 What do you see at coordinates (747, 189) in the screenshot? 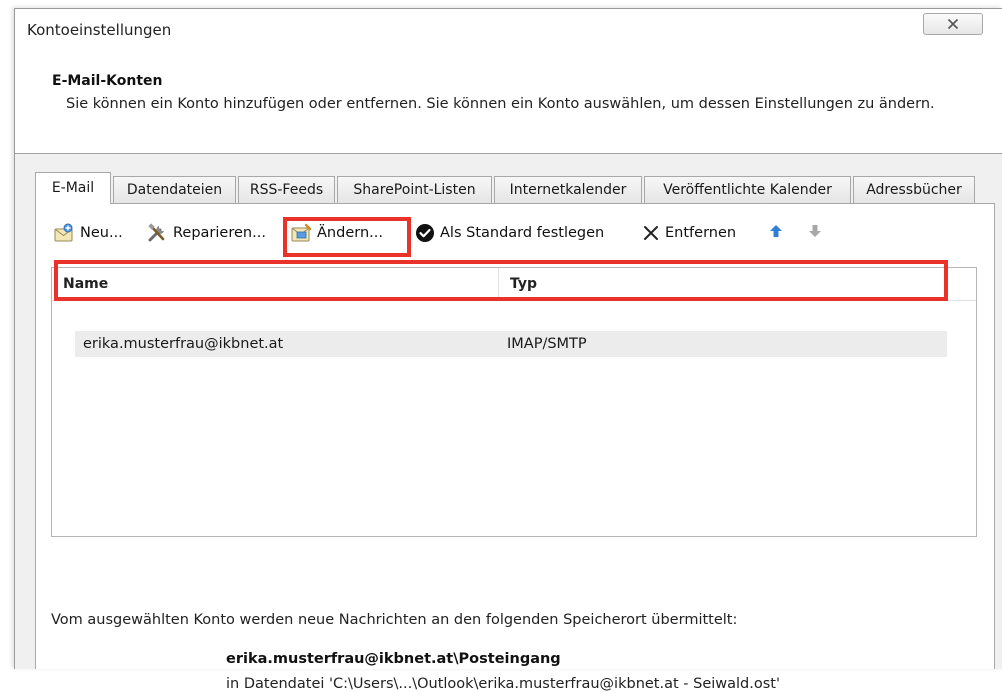
I see `tab-published-calendars: Veröffentlichte Kalender` at bounding box center [747, 189].